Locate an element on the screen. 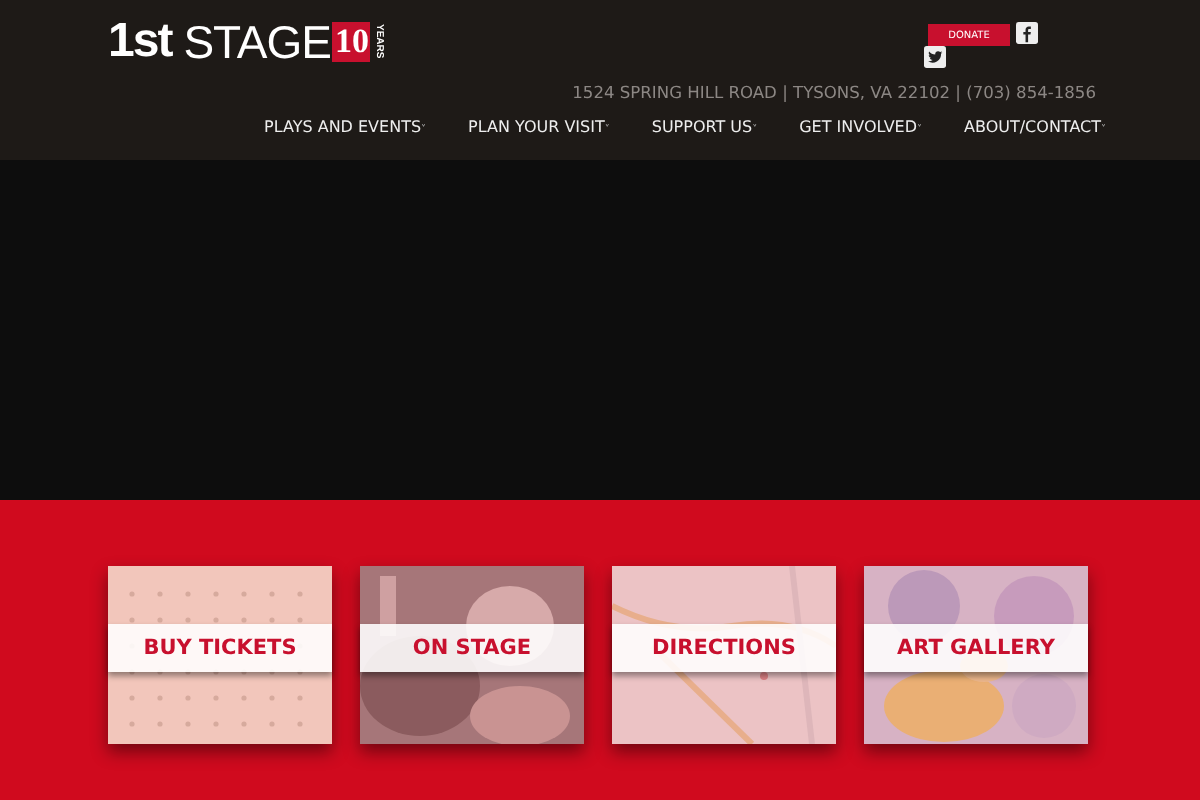 The width and height of the screenshot is (1200, 800). facebook-icon is located at coordinates (1027, 33).